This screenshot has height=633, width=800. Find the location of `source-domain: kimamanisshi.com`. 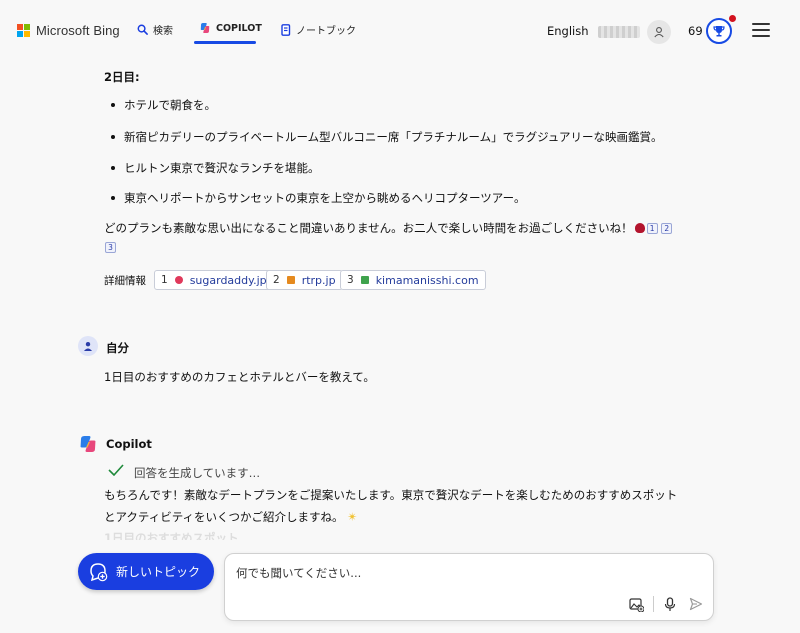

source-domain: kimamanisshi.com is located at coordinates (427, 280).